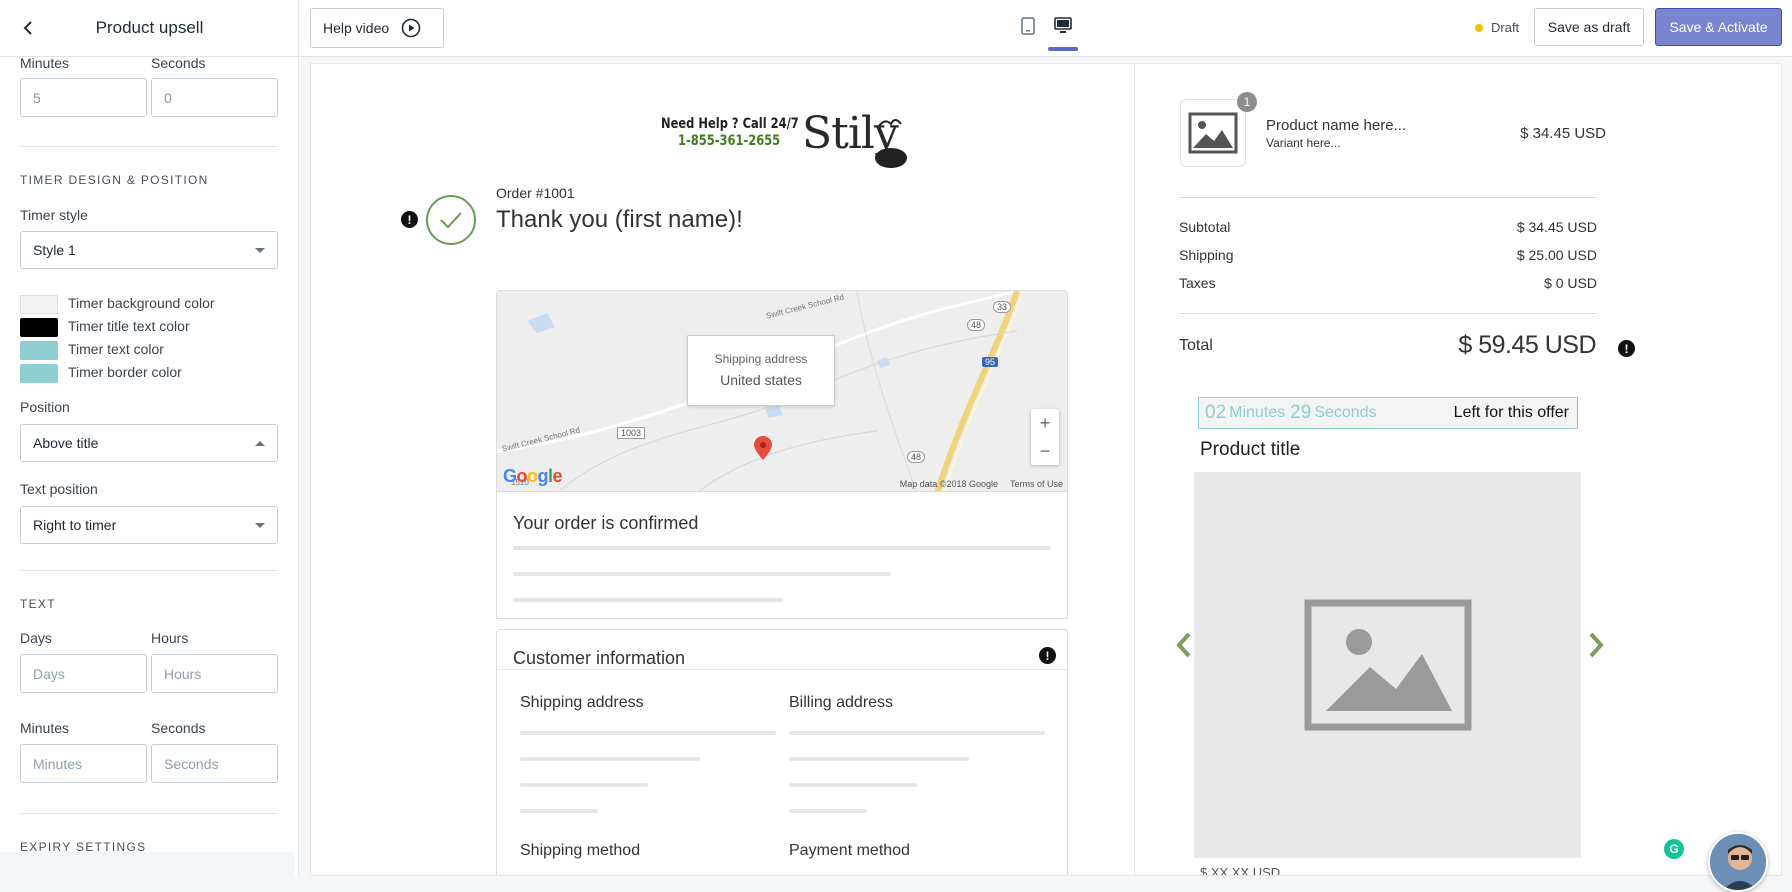 This screenshot has height=892, width=1792. I want to click on timer-border-color-swatch, so click(39, 373).